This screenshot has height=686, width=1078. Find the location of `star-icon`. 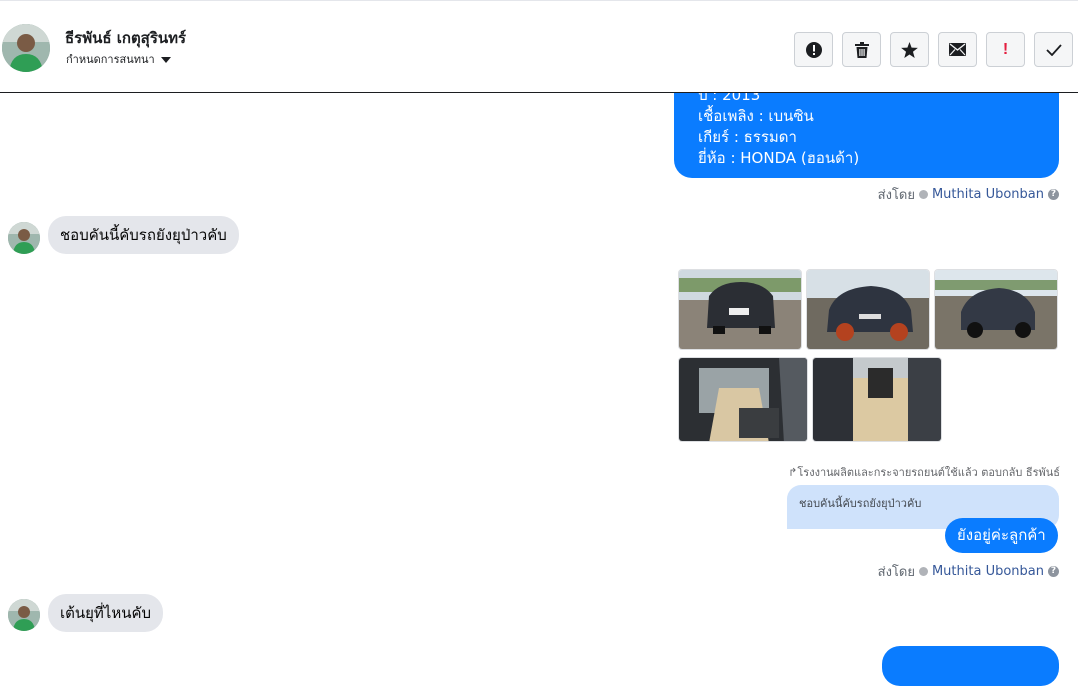

star-icon is located at coordinates (909, 49).